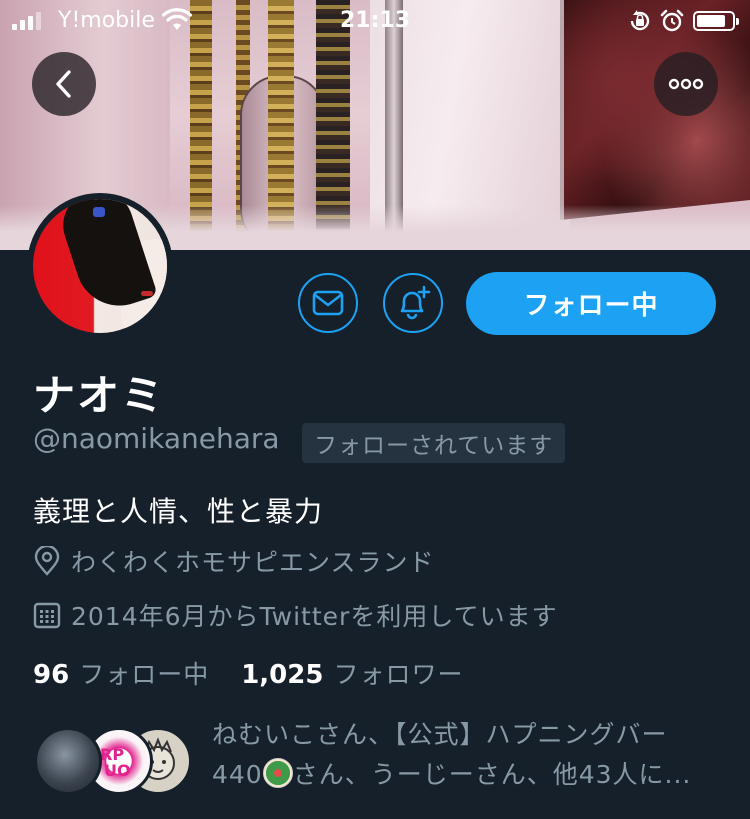  Describe the element at coordinates (51, 675) in the screenshot. I see `following-count: 96` at that location.